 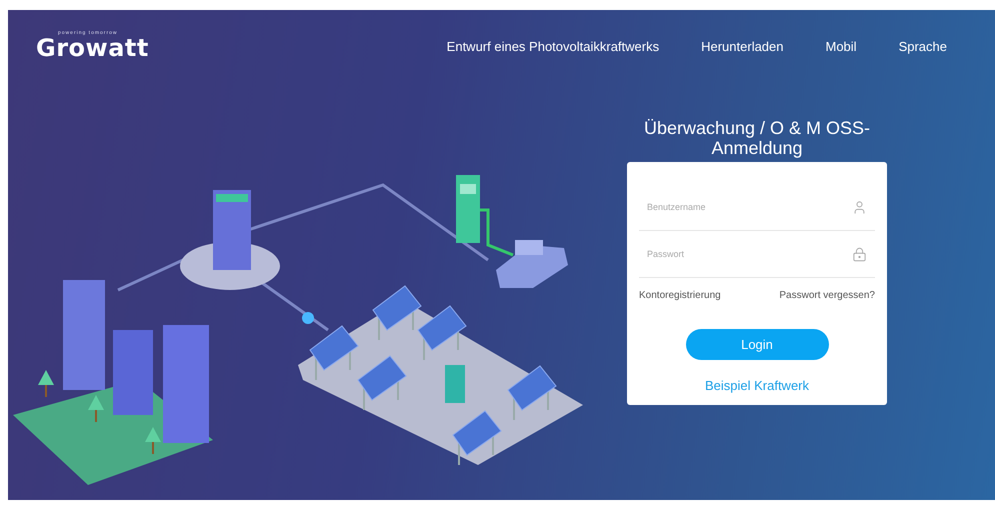 I want to click on user-icon, so click(x=859, y=207).